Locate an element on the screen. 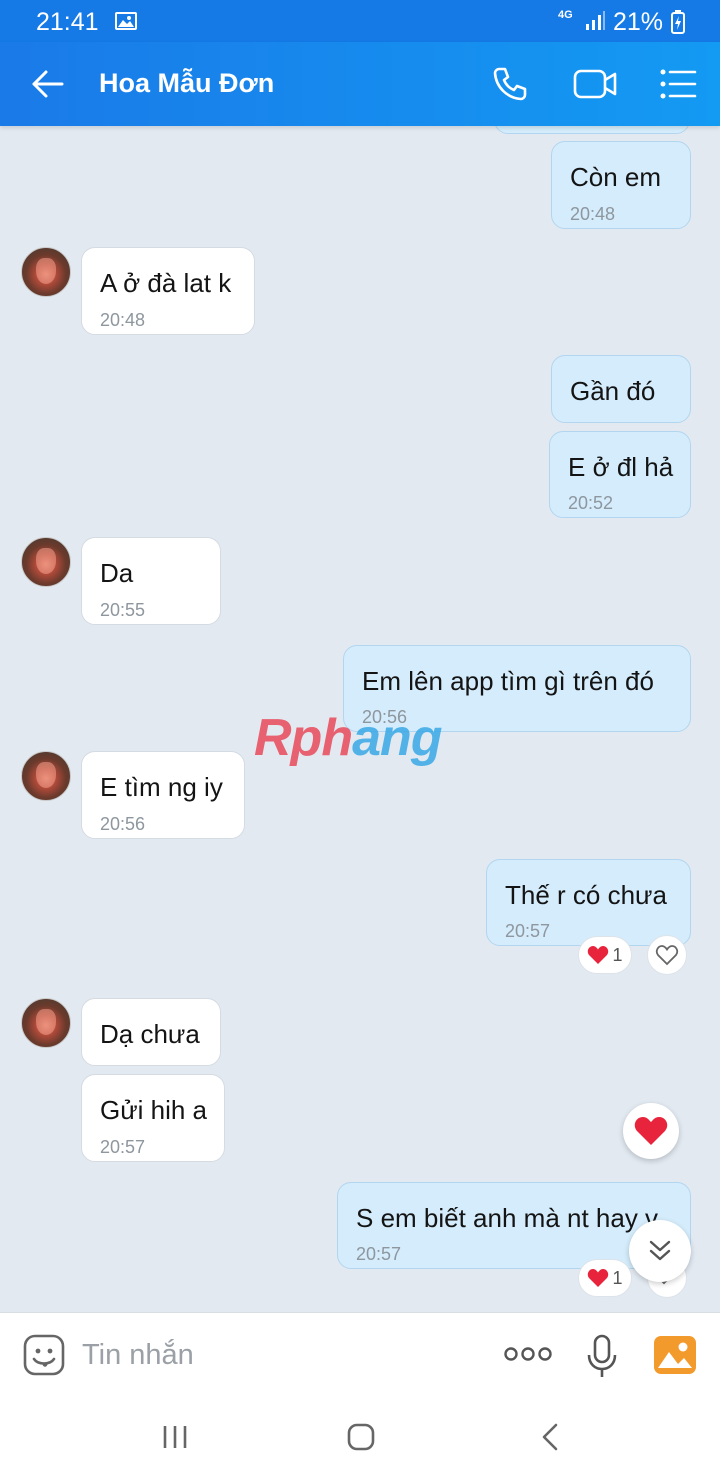 The image size is (720, 1480). message-bubble-incoming: Gửi hih a 20:57 is located at coordinates (153, 1118).